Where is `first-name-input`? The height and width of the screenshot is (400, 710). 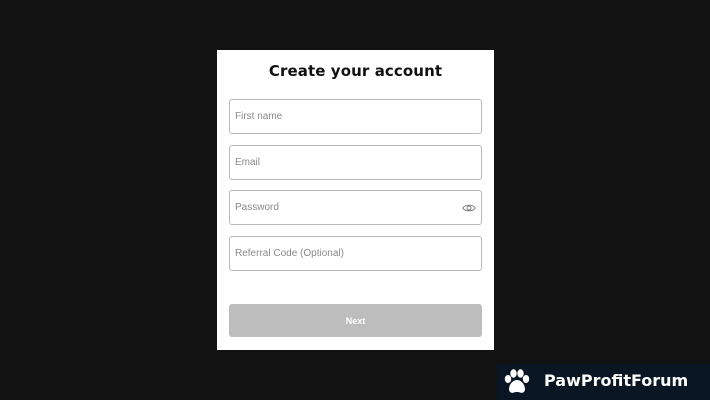
first-name-input is located at coordinates (355, 116).